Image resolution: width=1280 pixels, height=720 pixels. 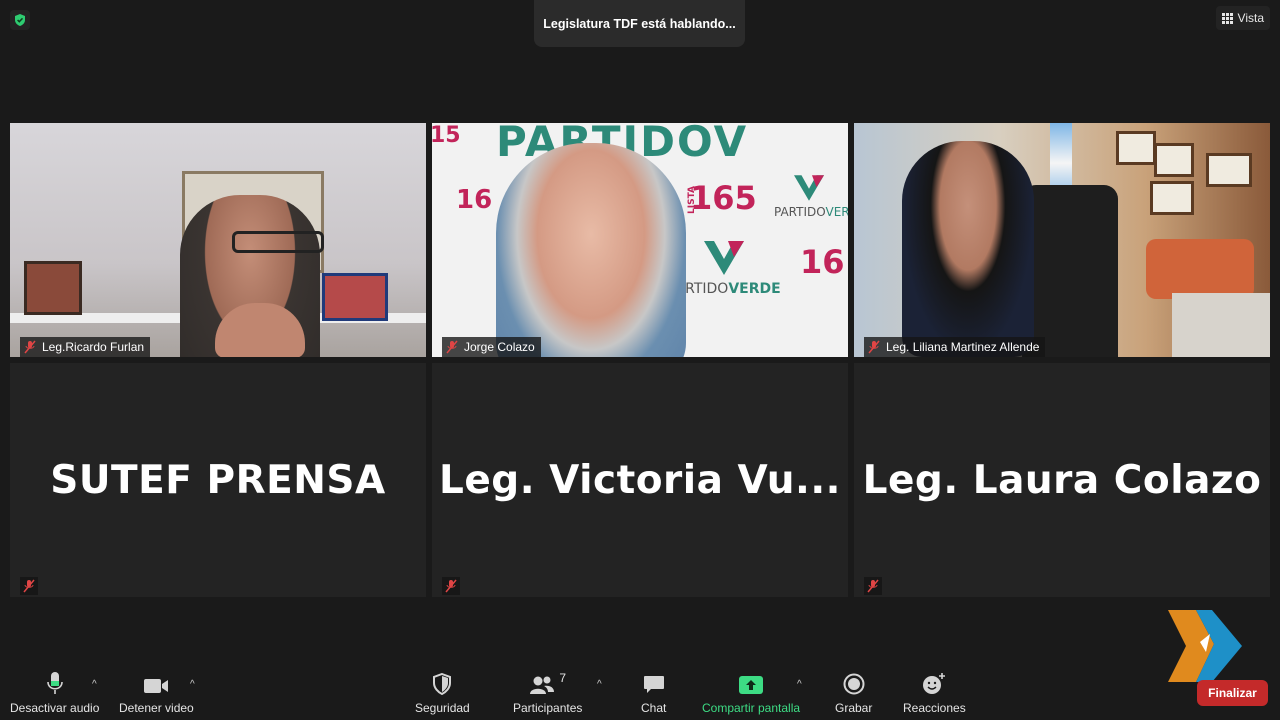 I want to click on participant-display-name: SUTEF PRENSA, so click(x=218, y=480).